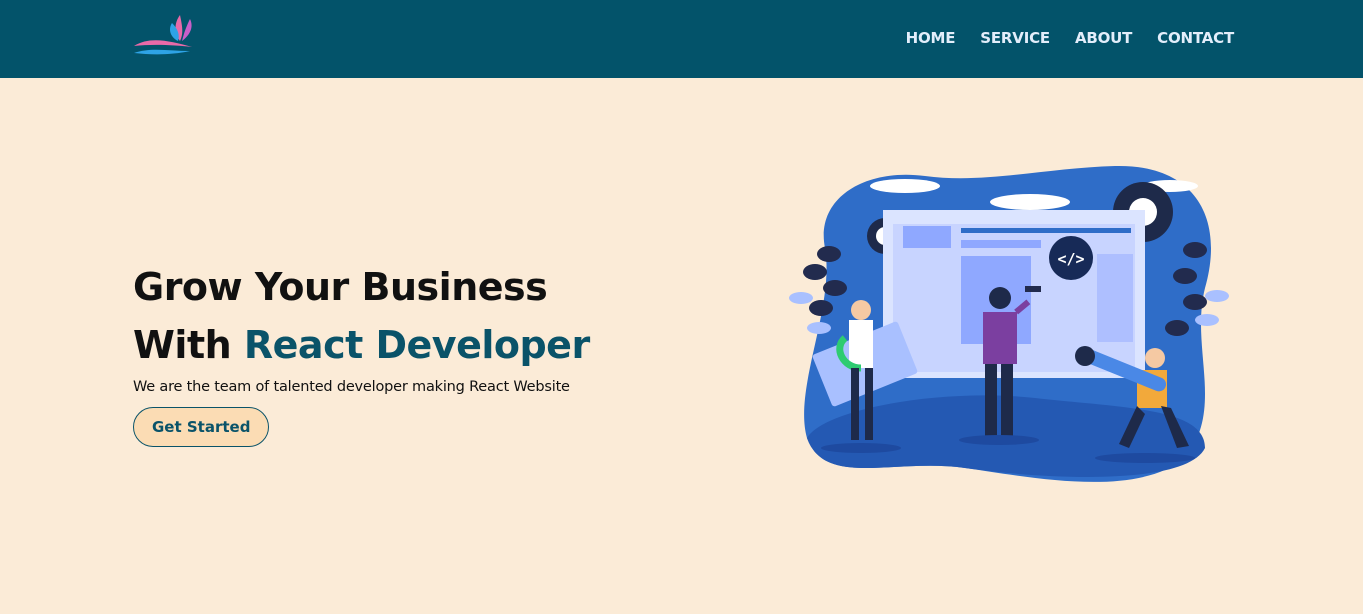 Image resolution: width=1363 pixels, height=614 pixels. Describe the element at coordinates (165, 36) in the screenshot. I see `butterfly-logo-icon` at that location.